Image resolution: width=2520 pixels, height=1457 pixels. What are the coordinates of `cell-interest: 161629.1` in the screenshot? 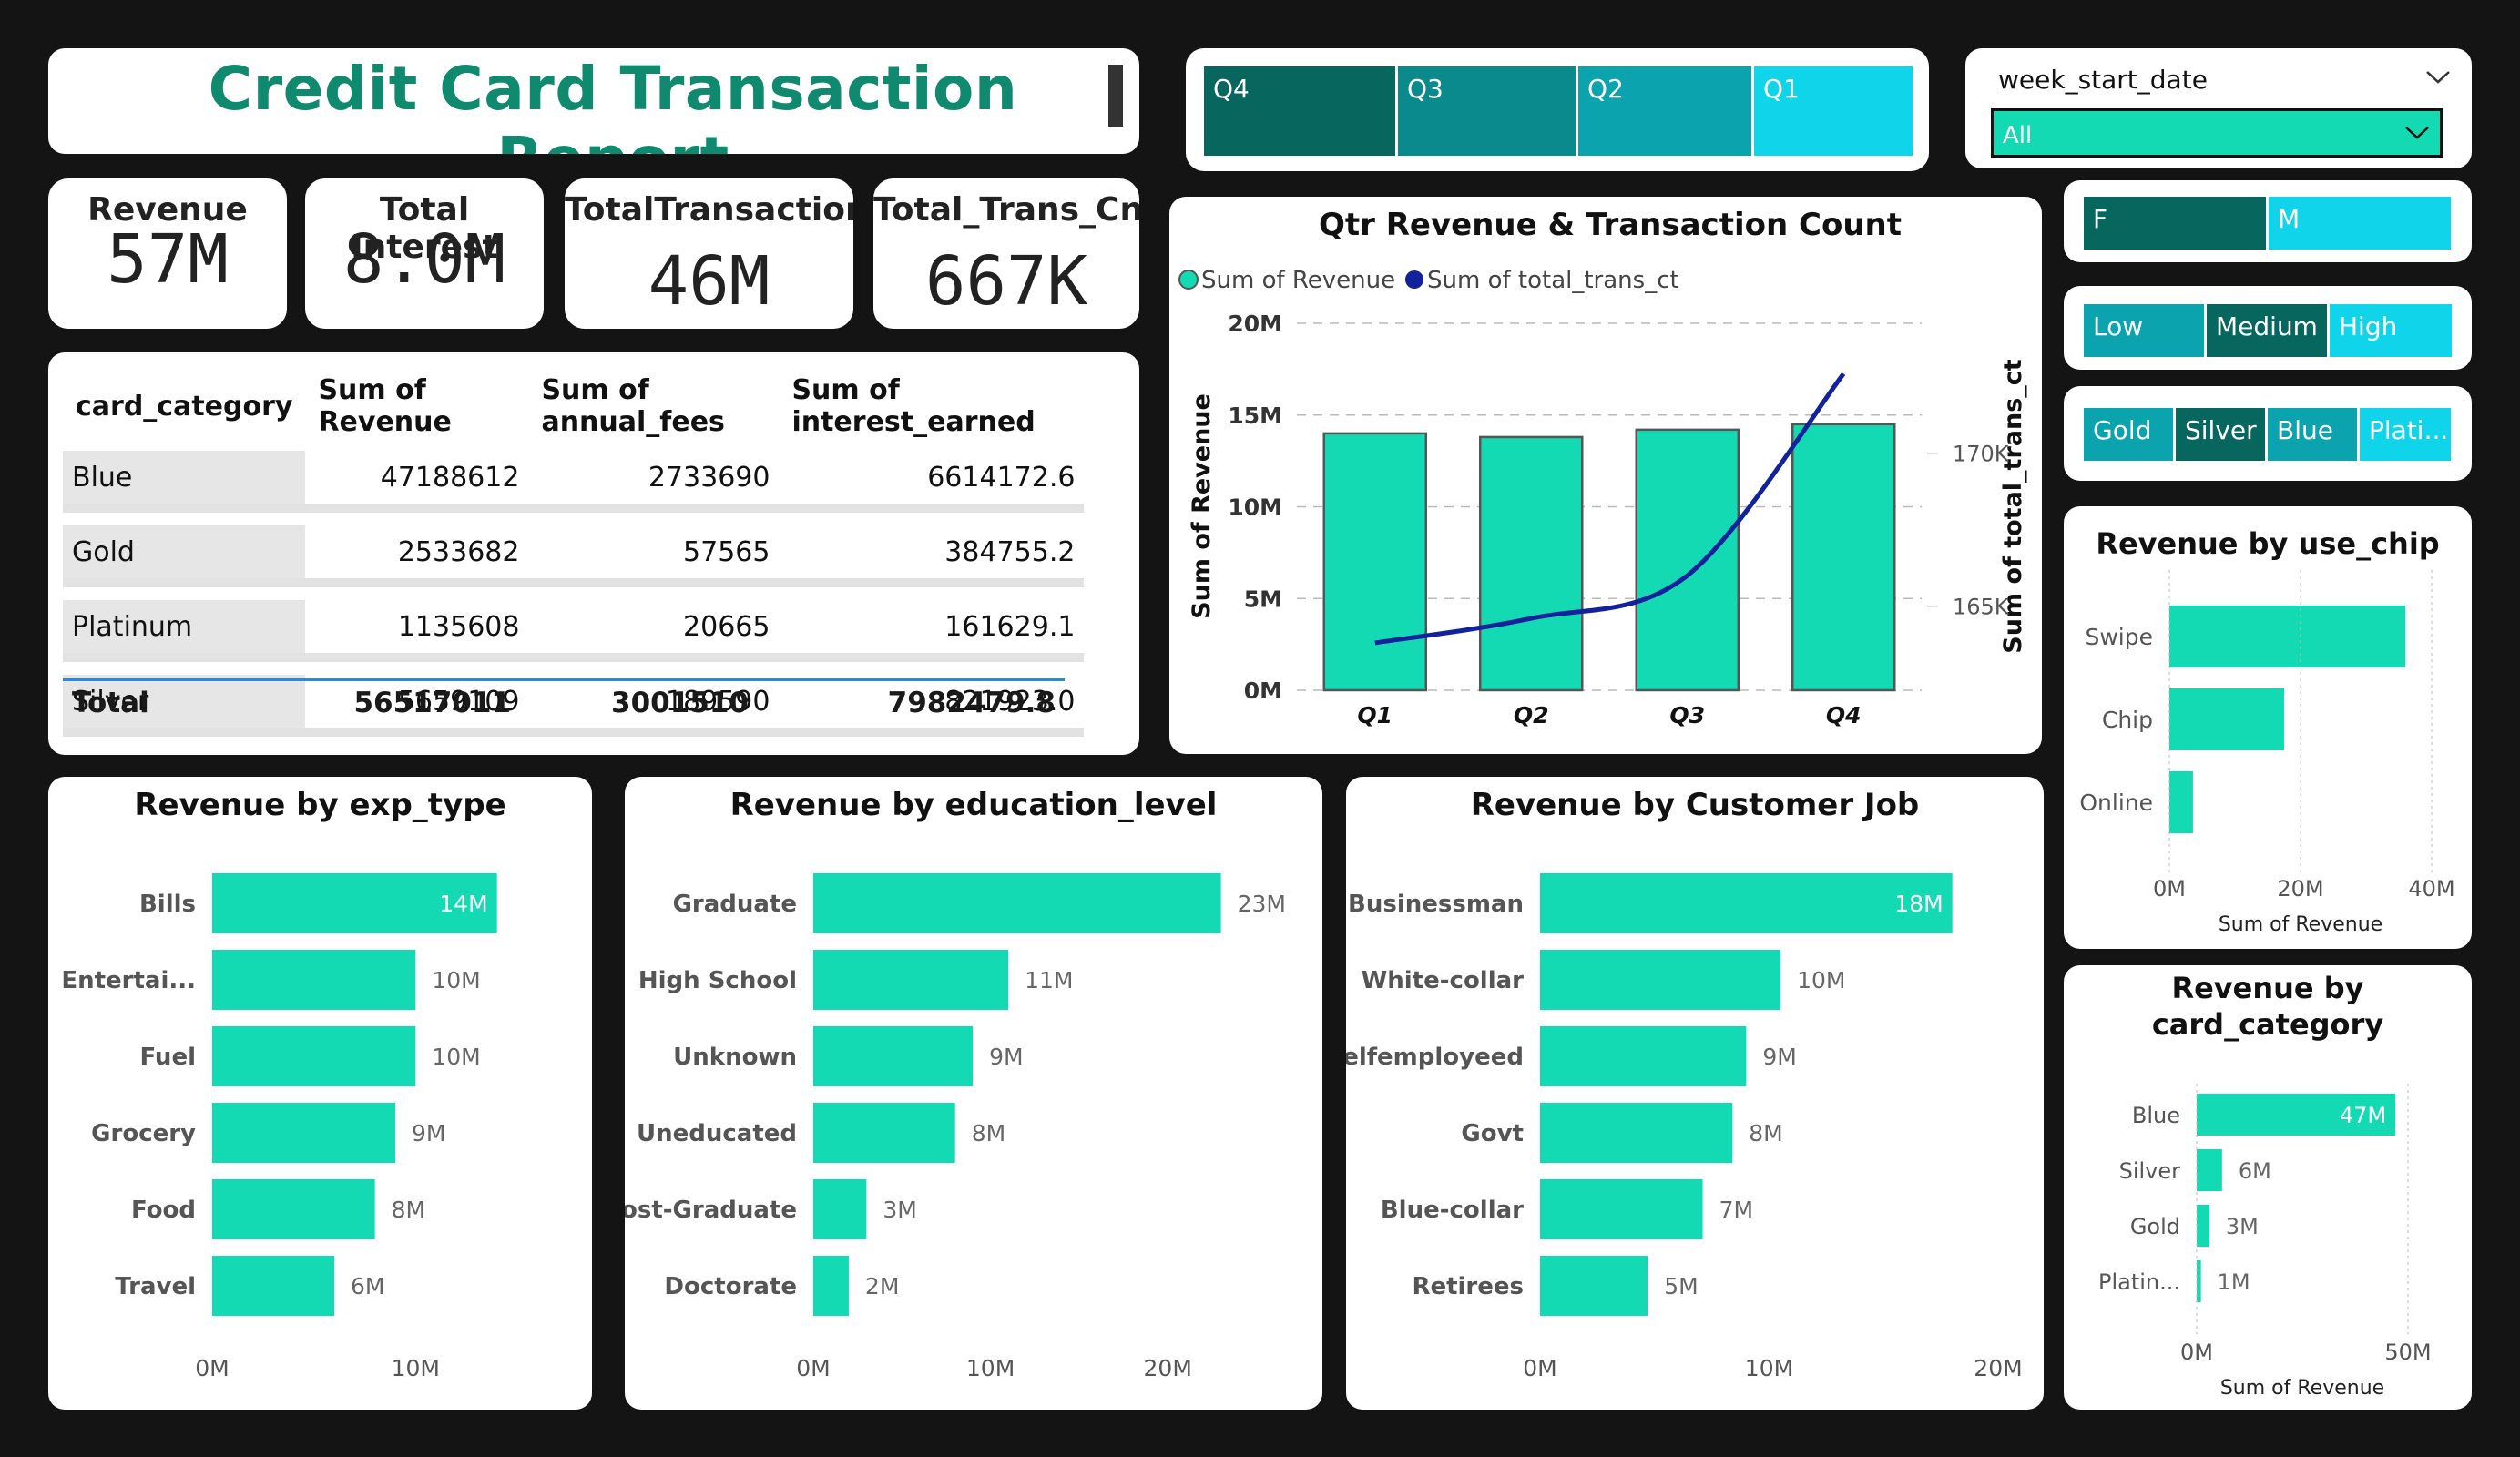 It's located at (932, 631).